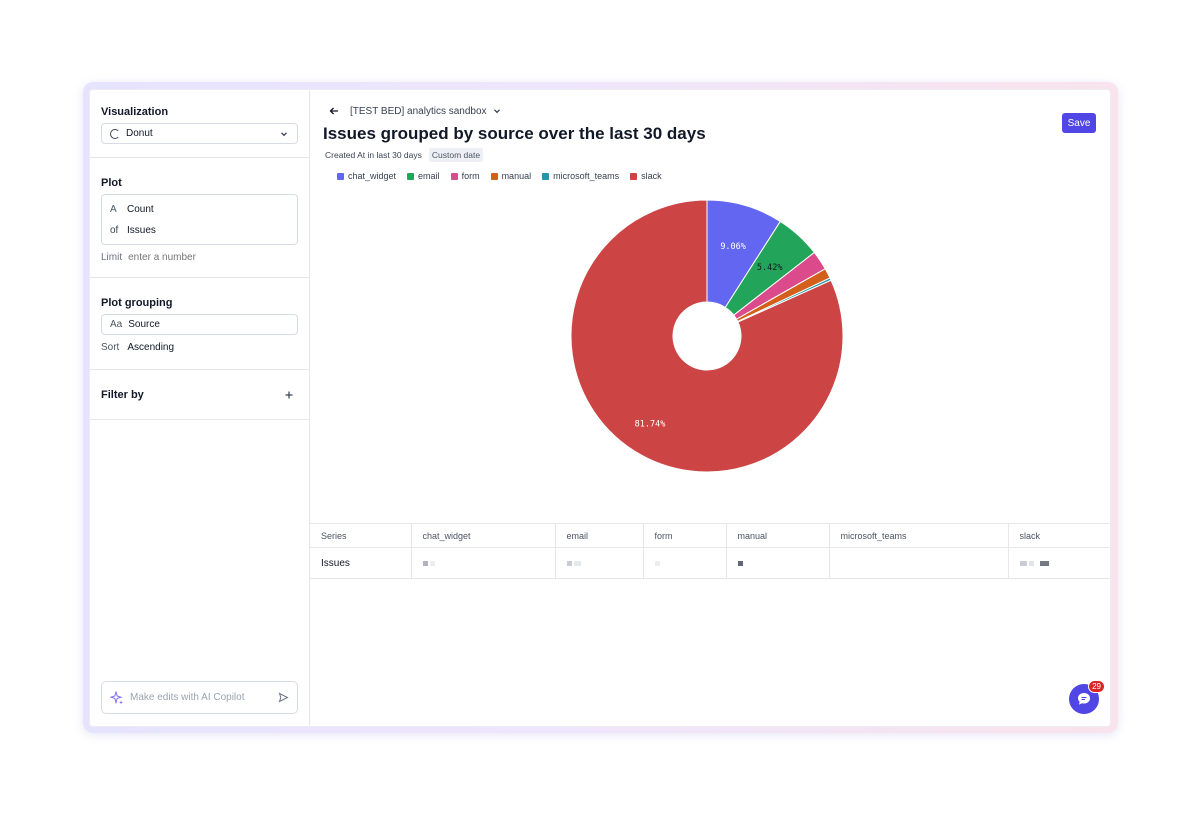 The height and width of the screenshot is (816, 1200). I want to click on limit-input, so click(203, 257).